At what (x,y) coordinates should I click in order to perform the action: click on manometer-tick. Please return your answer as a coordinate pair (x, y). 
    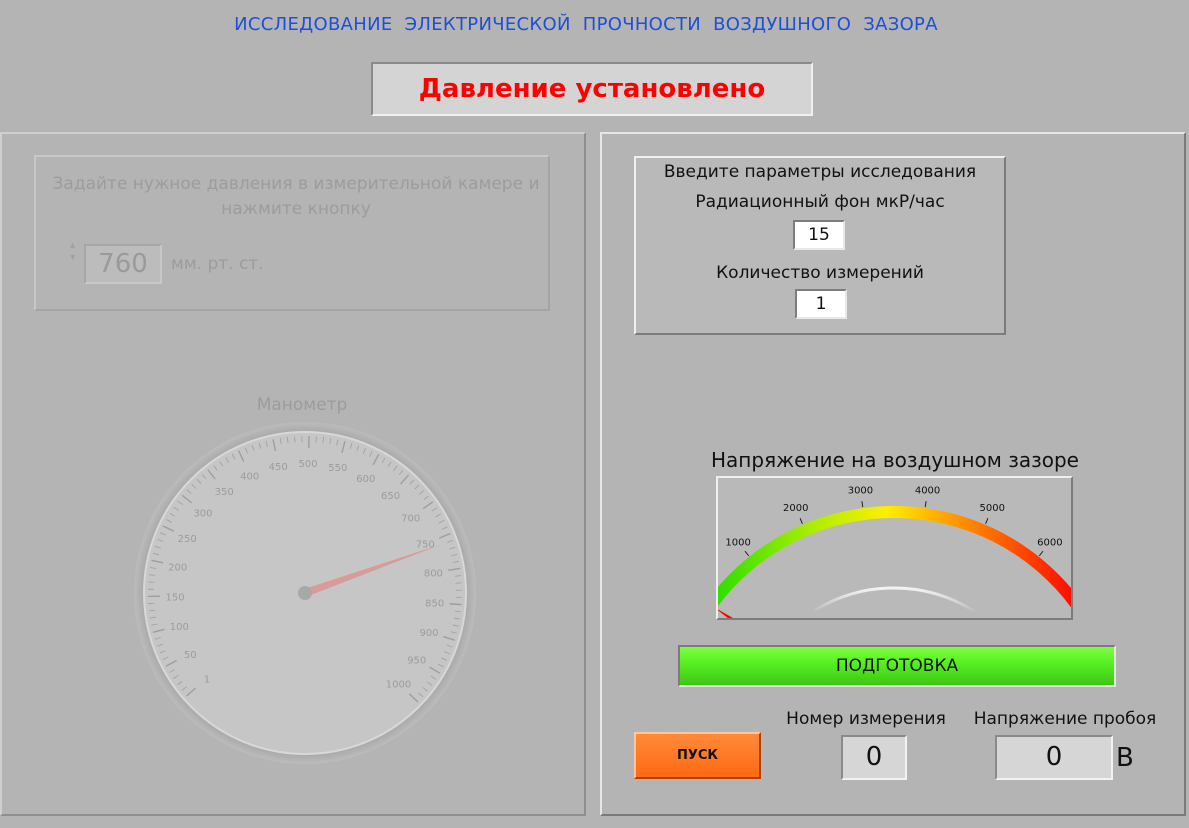
    Looking at the image, I should click on (455, 604).